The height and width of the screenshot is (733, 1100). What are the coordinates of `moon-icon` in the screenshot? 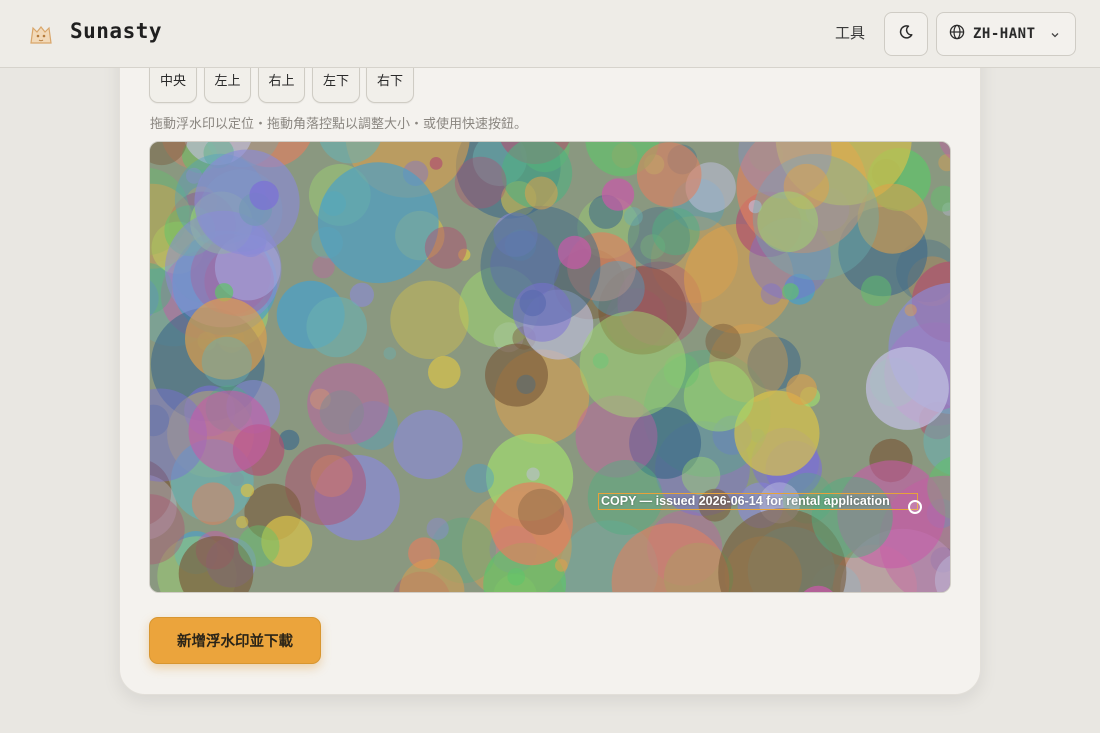 It's located at (906, 34).